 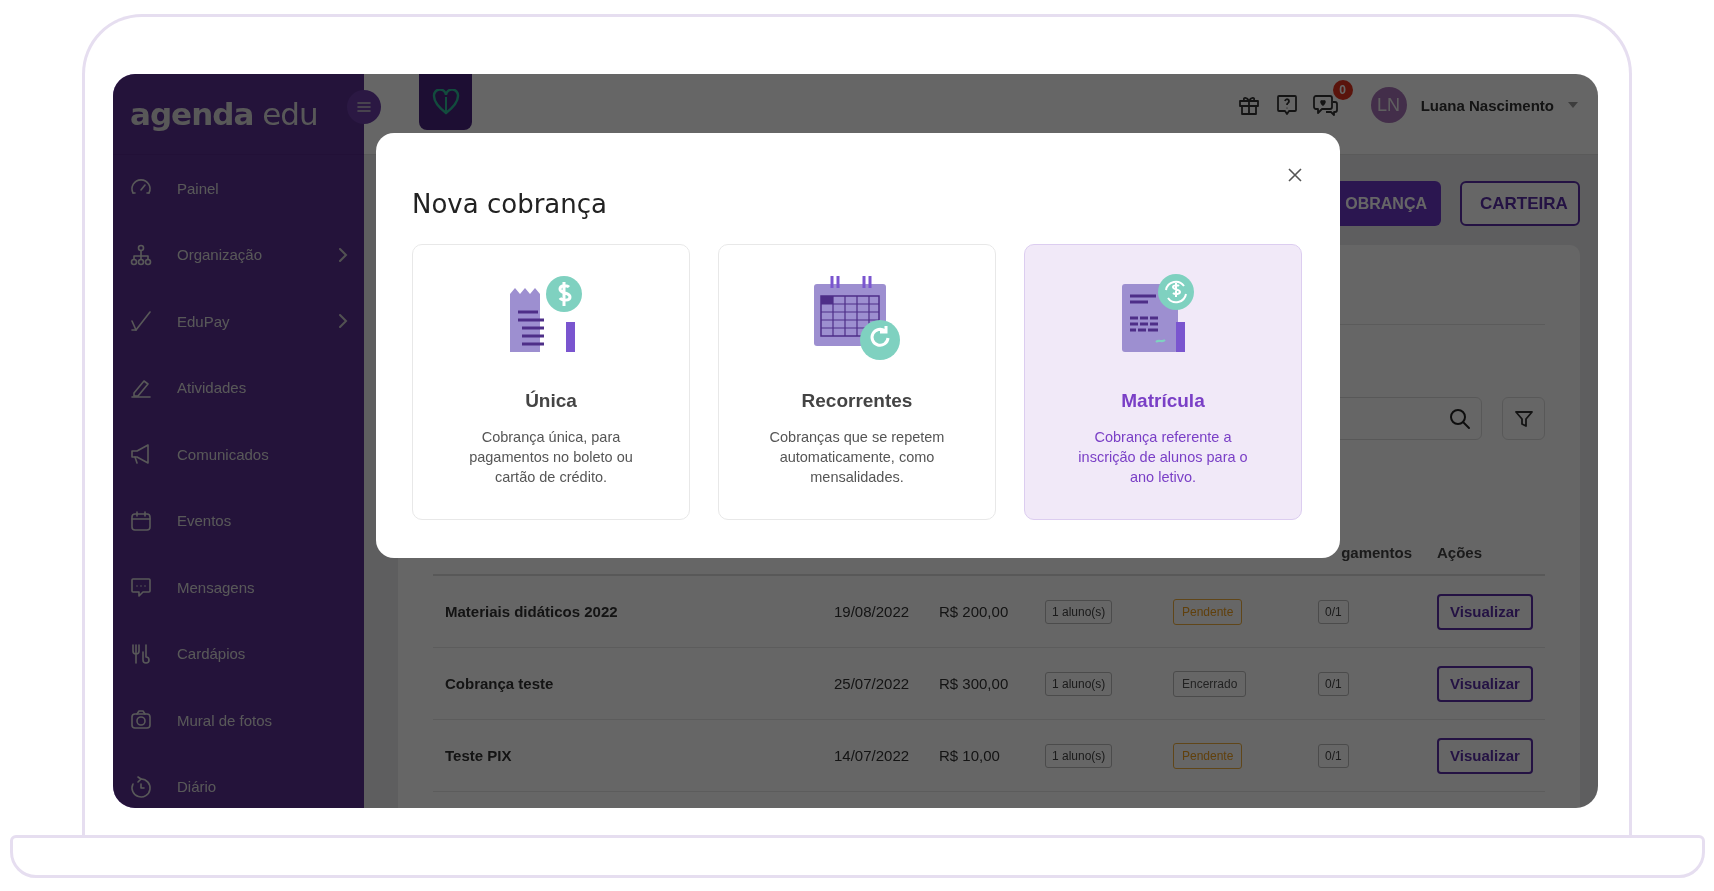 What do you see at coordinates (141, 254) in the screenshot?
I see `hierarchy-icon` at bounding box center [141, 254].